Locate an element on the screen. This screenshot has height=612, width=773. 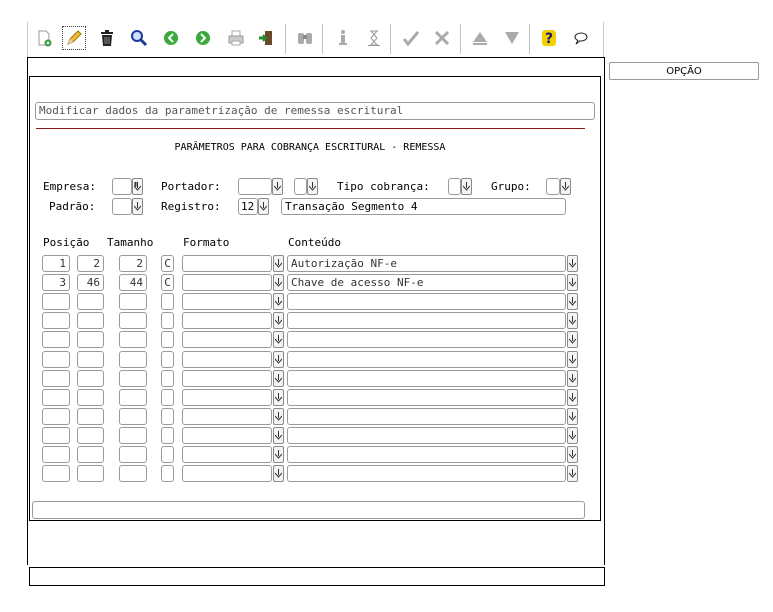
print-icon is located at coordinates (236, 38).